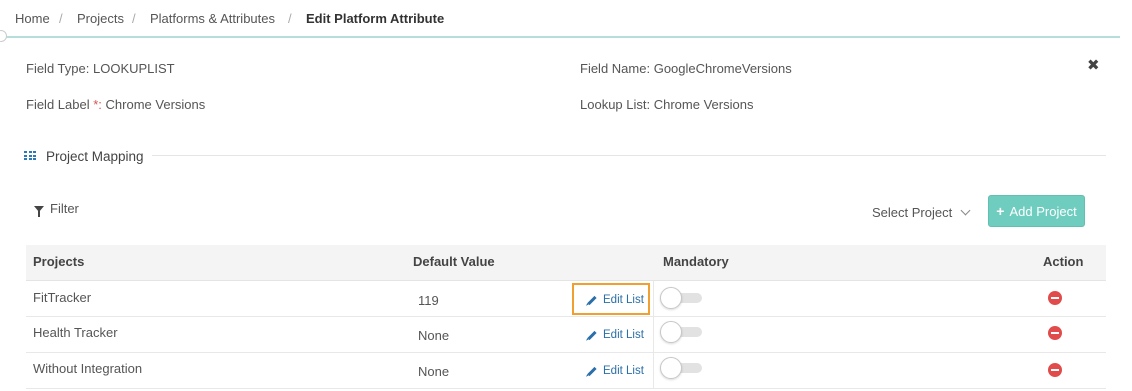  Describe the element at coordinates (611, 299) in the screenshot. I see `edit-list-highlight` at that location.